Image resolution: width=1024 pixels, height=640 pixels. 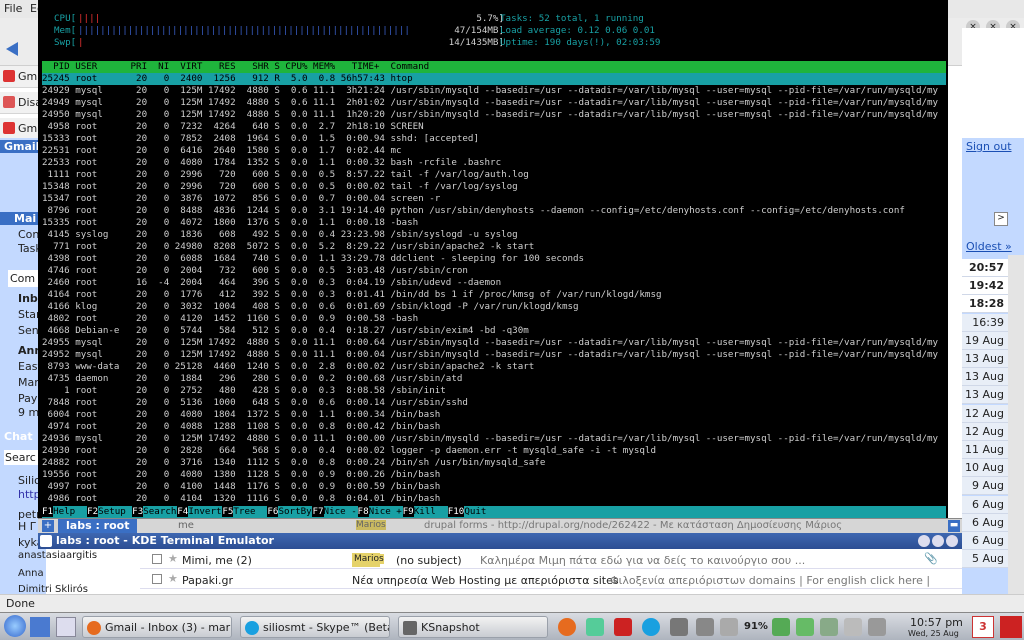 What do you see at coordinates (273, 511) in the screenshot?
I see `fkey-sortby-key: F6` at bounding box center [273, 511].